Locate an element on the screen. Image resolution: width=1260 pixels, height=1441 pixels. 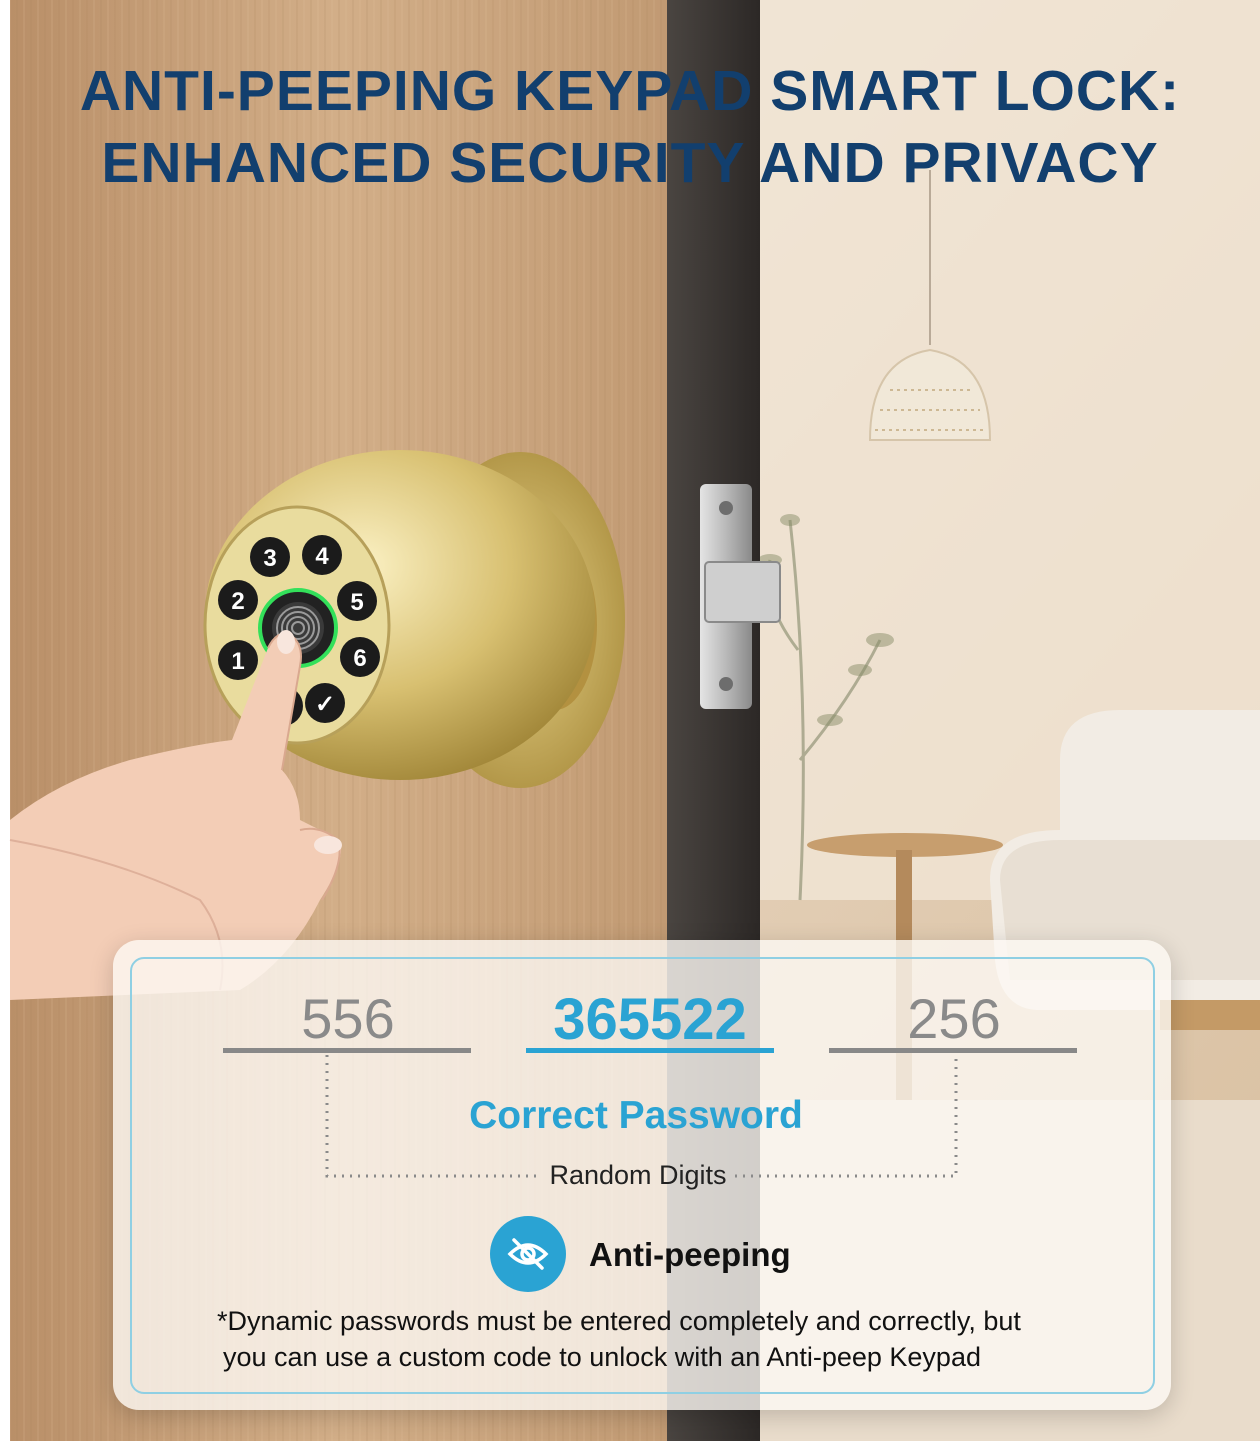
keypad-key-3: 3 is located at coordinates (269, 558).